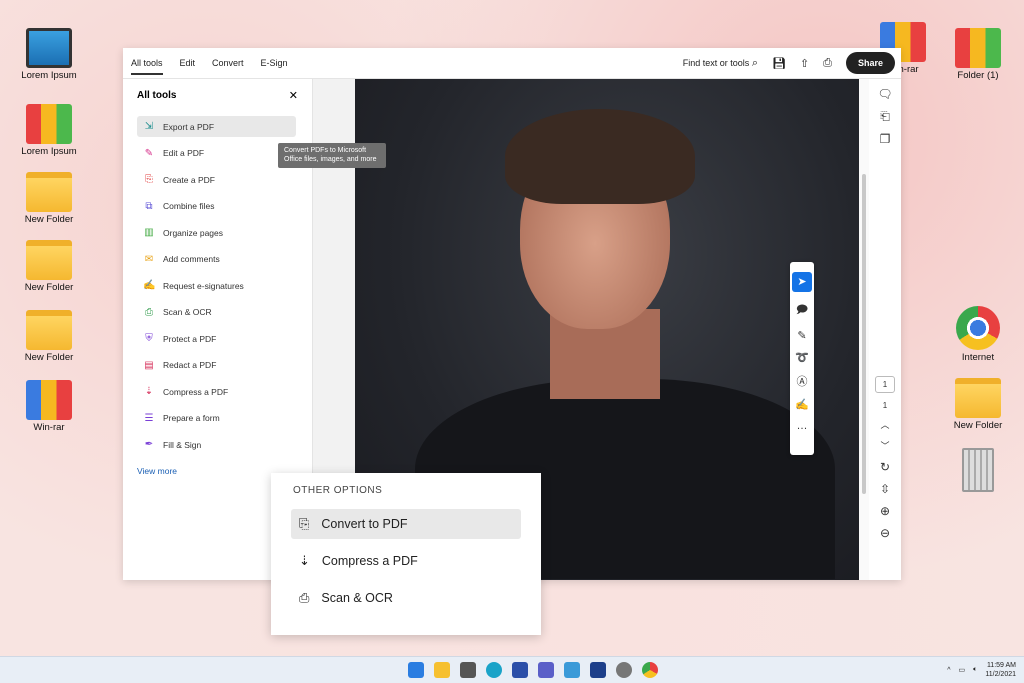 This screenshot has width=1024, height=683. Describe the element at coordinates (406, 524) in the screenshot. I see `other-option-item: ⎘ Convert to PDF` at that location.